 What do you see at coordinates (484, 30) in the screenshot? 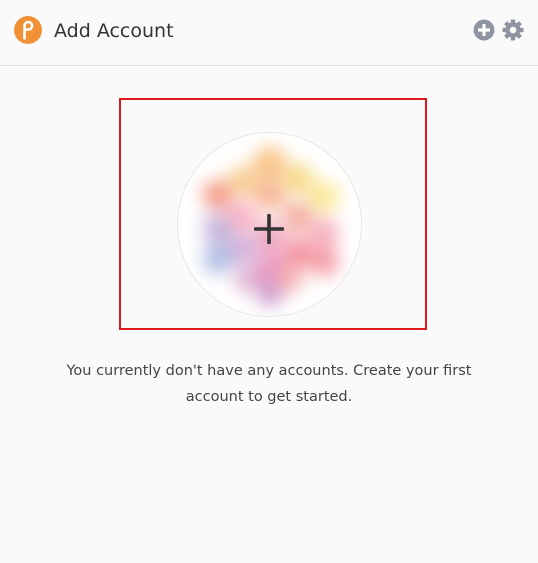
I see `plus-circle-icon` at bounding box center [484, 30].